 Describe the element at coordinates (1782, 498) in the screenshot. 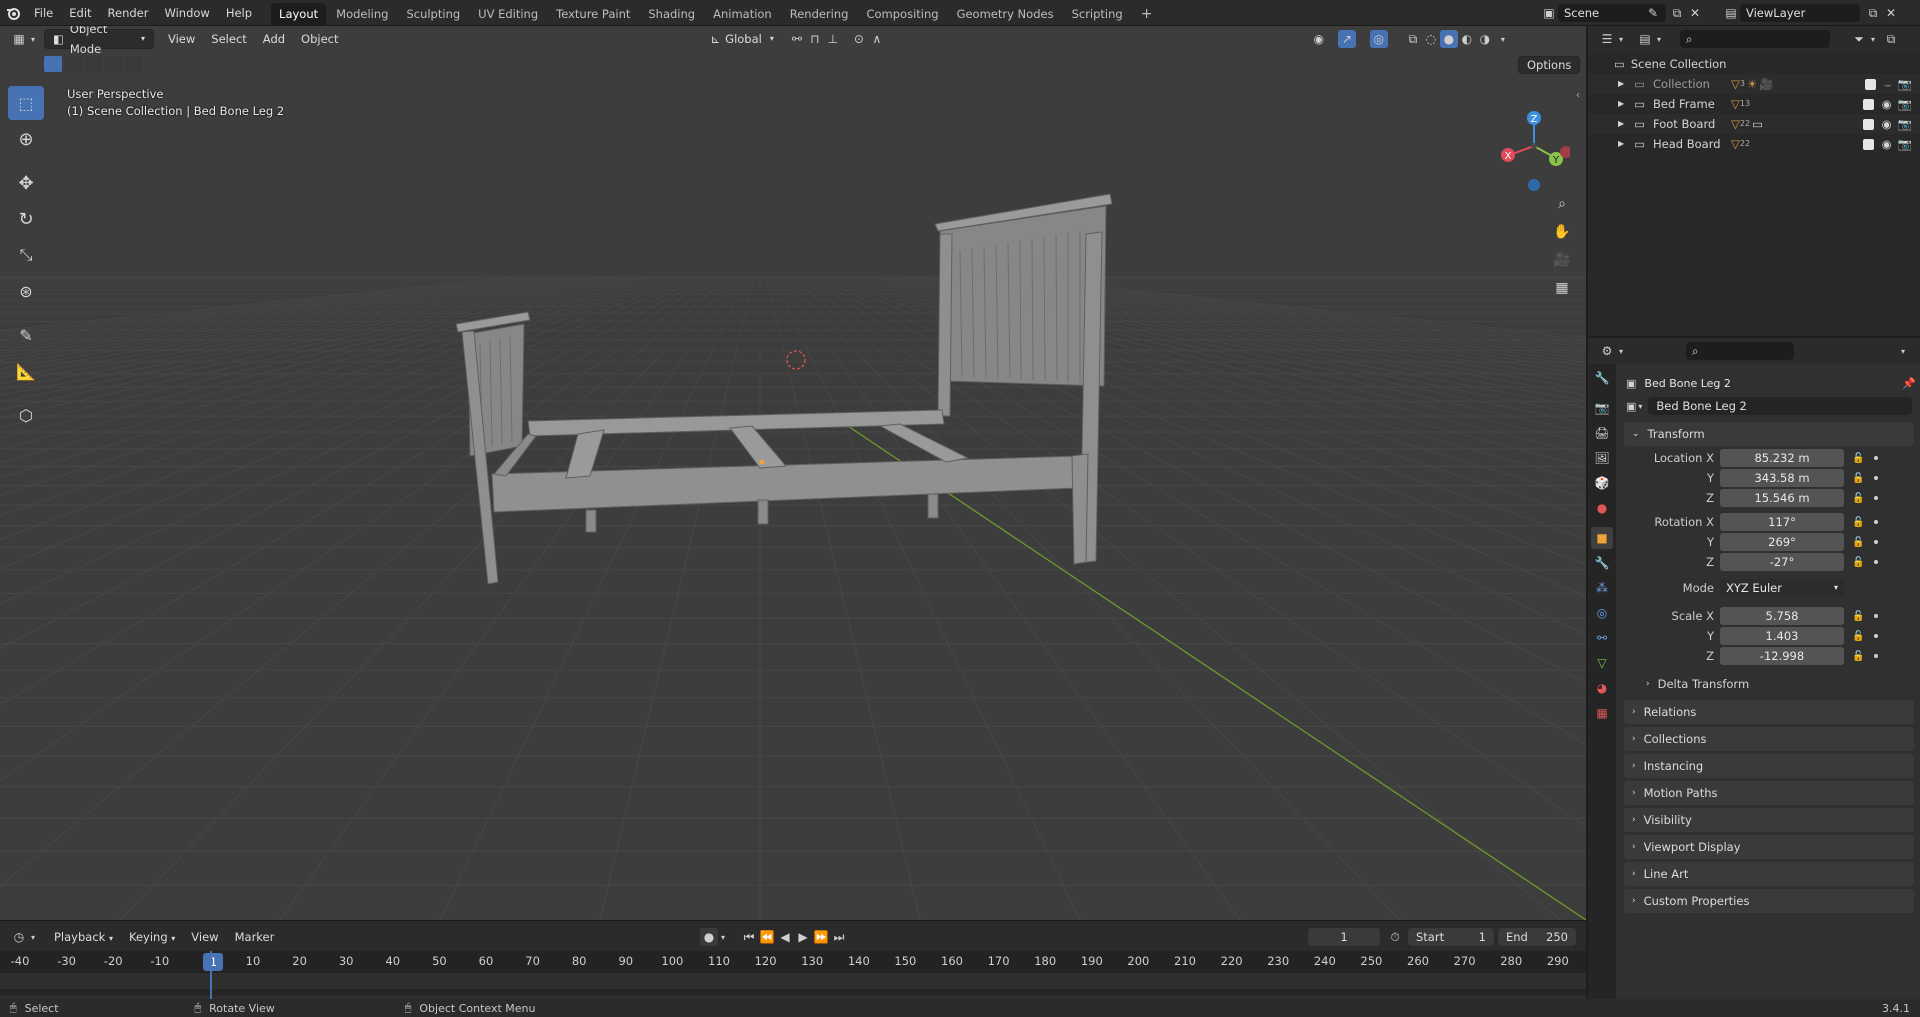

I see `location-z-field: 15.546 m` at that location.